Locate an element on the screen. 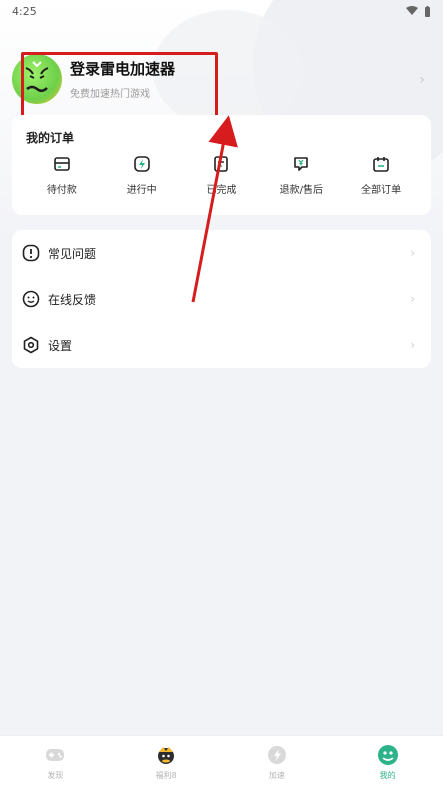 This screenshot has width=443, height=789. nav-label: 加速 is located at coordinates (276, 775).